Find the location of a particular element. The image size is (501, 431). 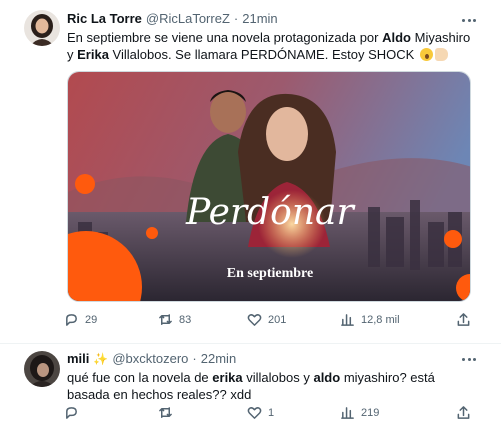

author-name: mili is located at coordinates (78, 358).